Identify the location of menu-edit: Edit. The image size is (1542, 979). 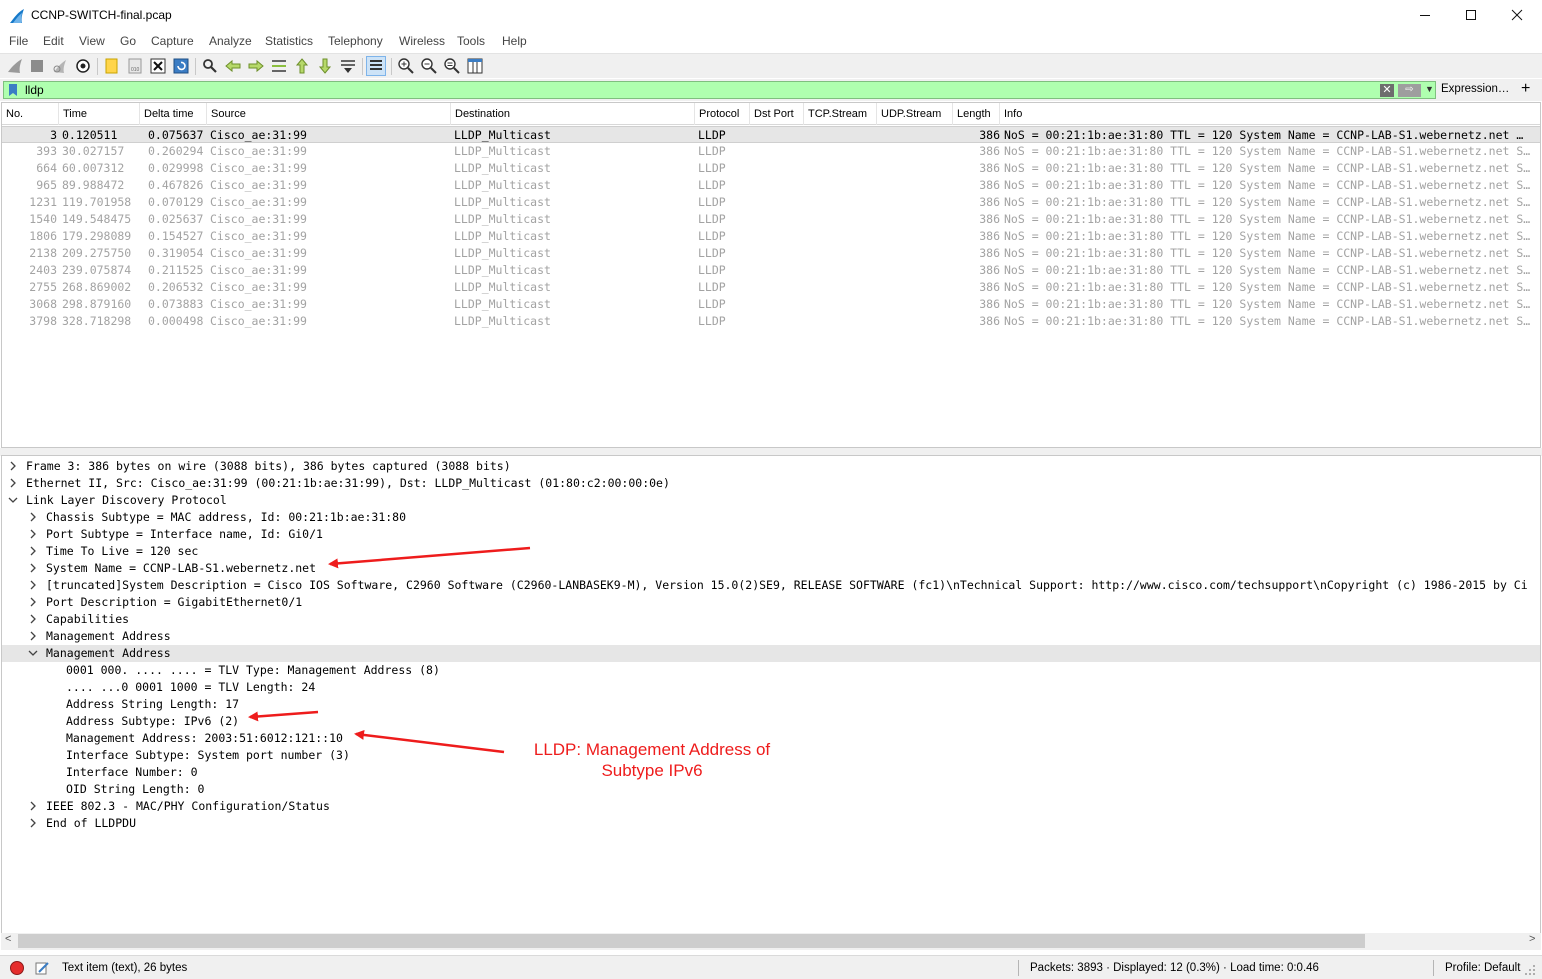
(53, 41).